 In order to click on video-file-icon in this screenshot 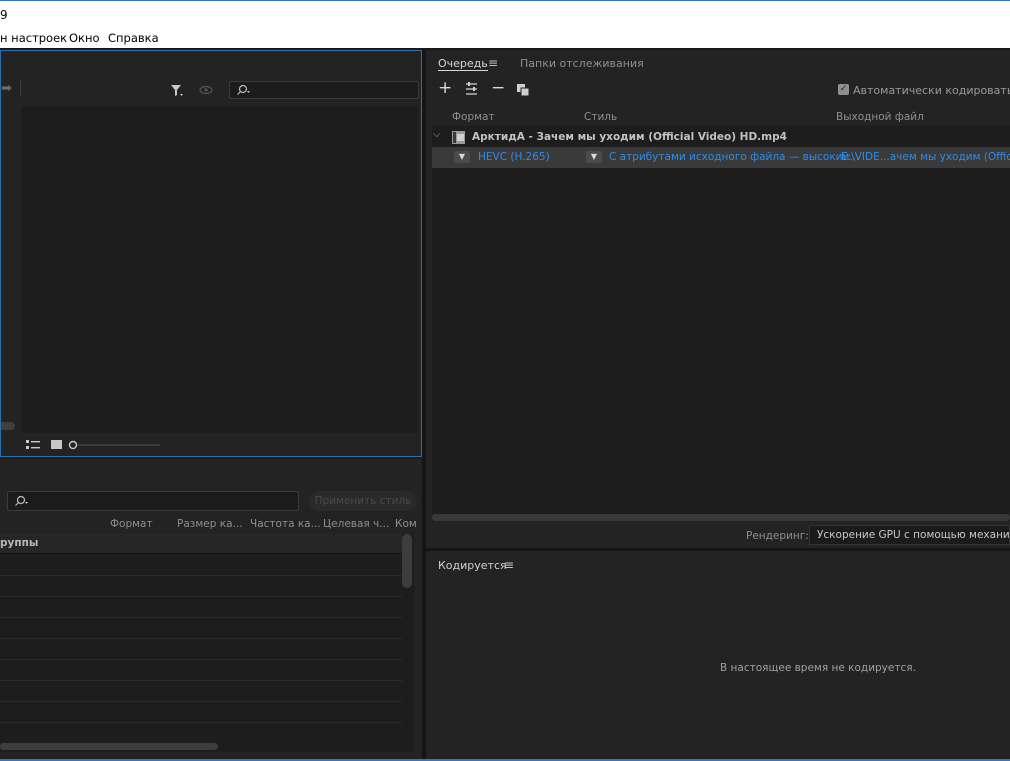, I will do `click(458, 137)`.